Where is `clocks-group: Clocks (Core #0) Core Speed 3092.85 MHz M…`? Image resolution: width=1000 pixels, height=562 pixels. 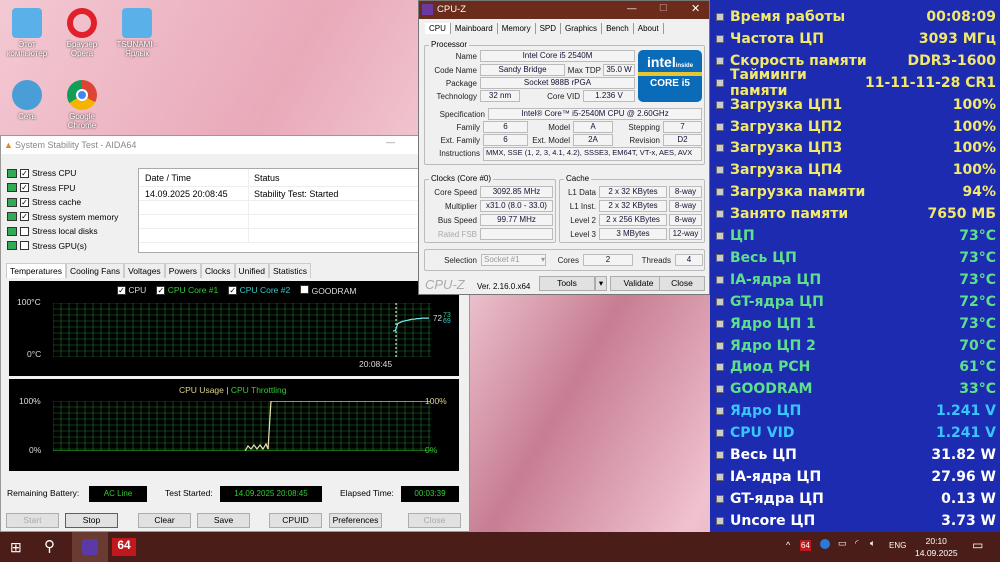 clocks-group: Clocks (Core #0) Core Speed 3092.85 MHz M… is located at coordinates (490, 208).